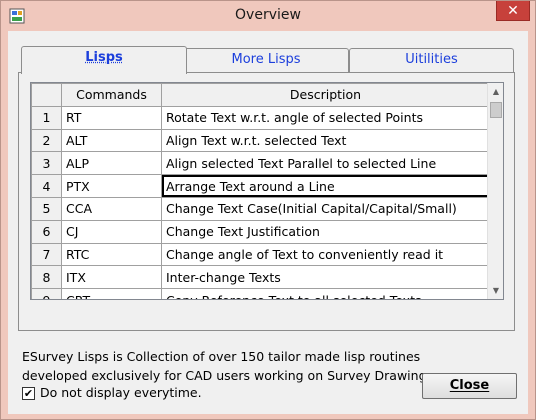  What do you see at coordinates (111, 231) in the screenshot?
I see `command-cell: CJ` at bounding box center [111, 231].